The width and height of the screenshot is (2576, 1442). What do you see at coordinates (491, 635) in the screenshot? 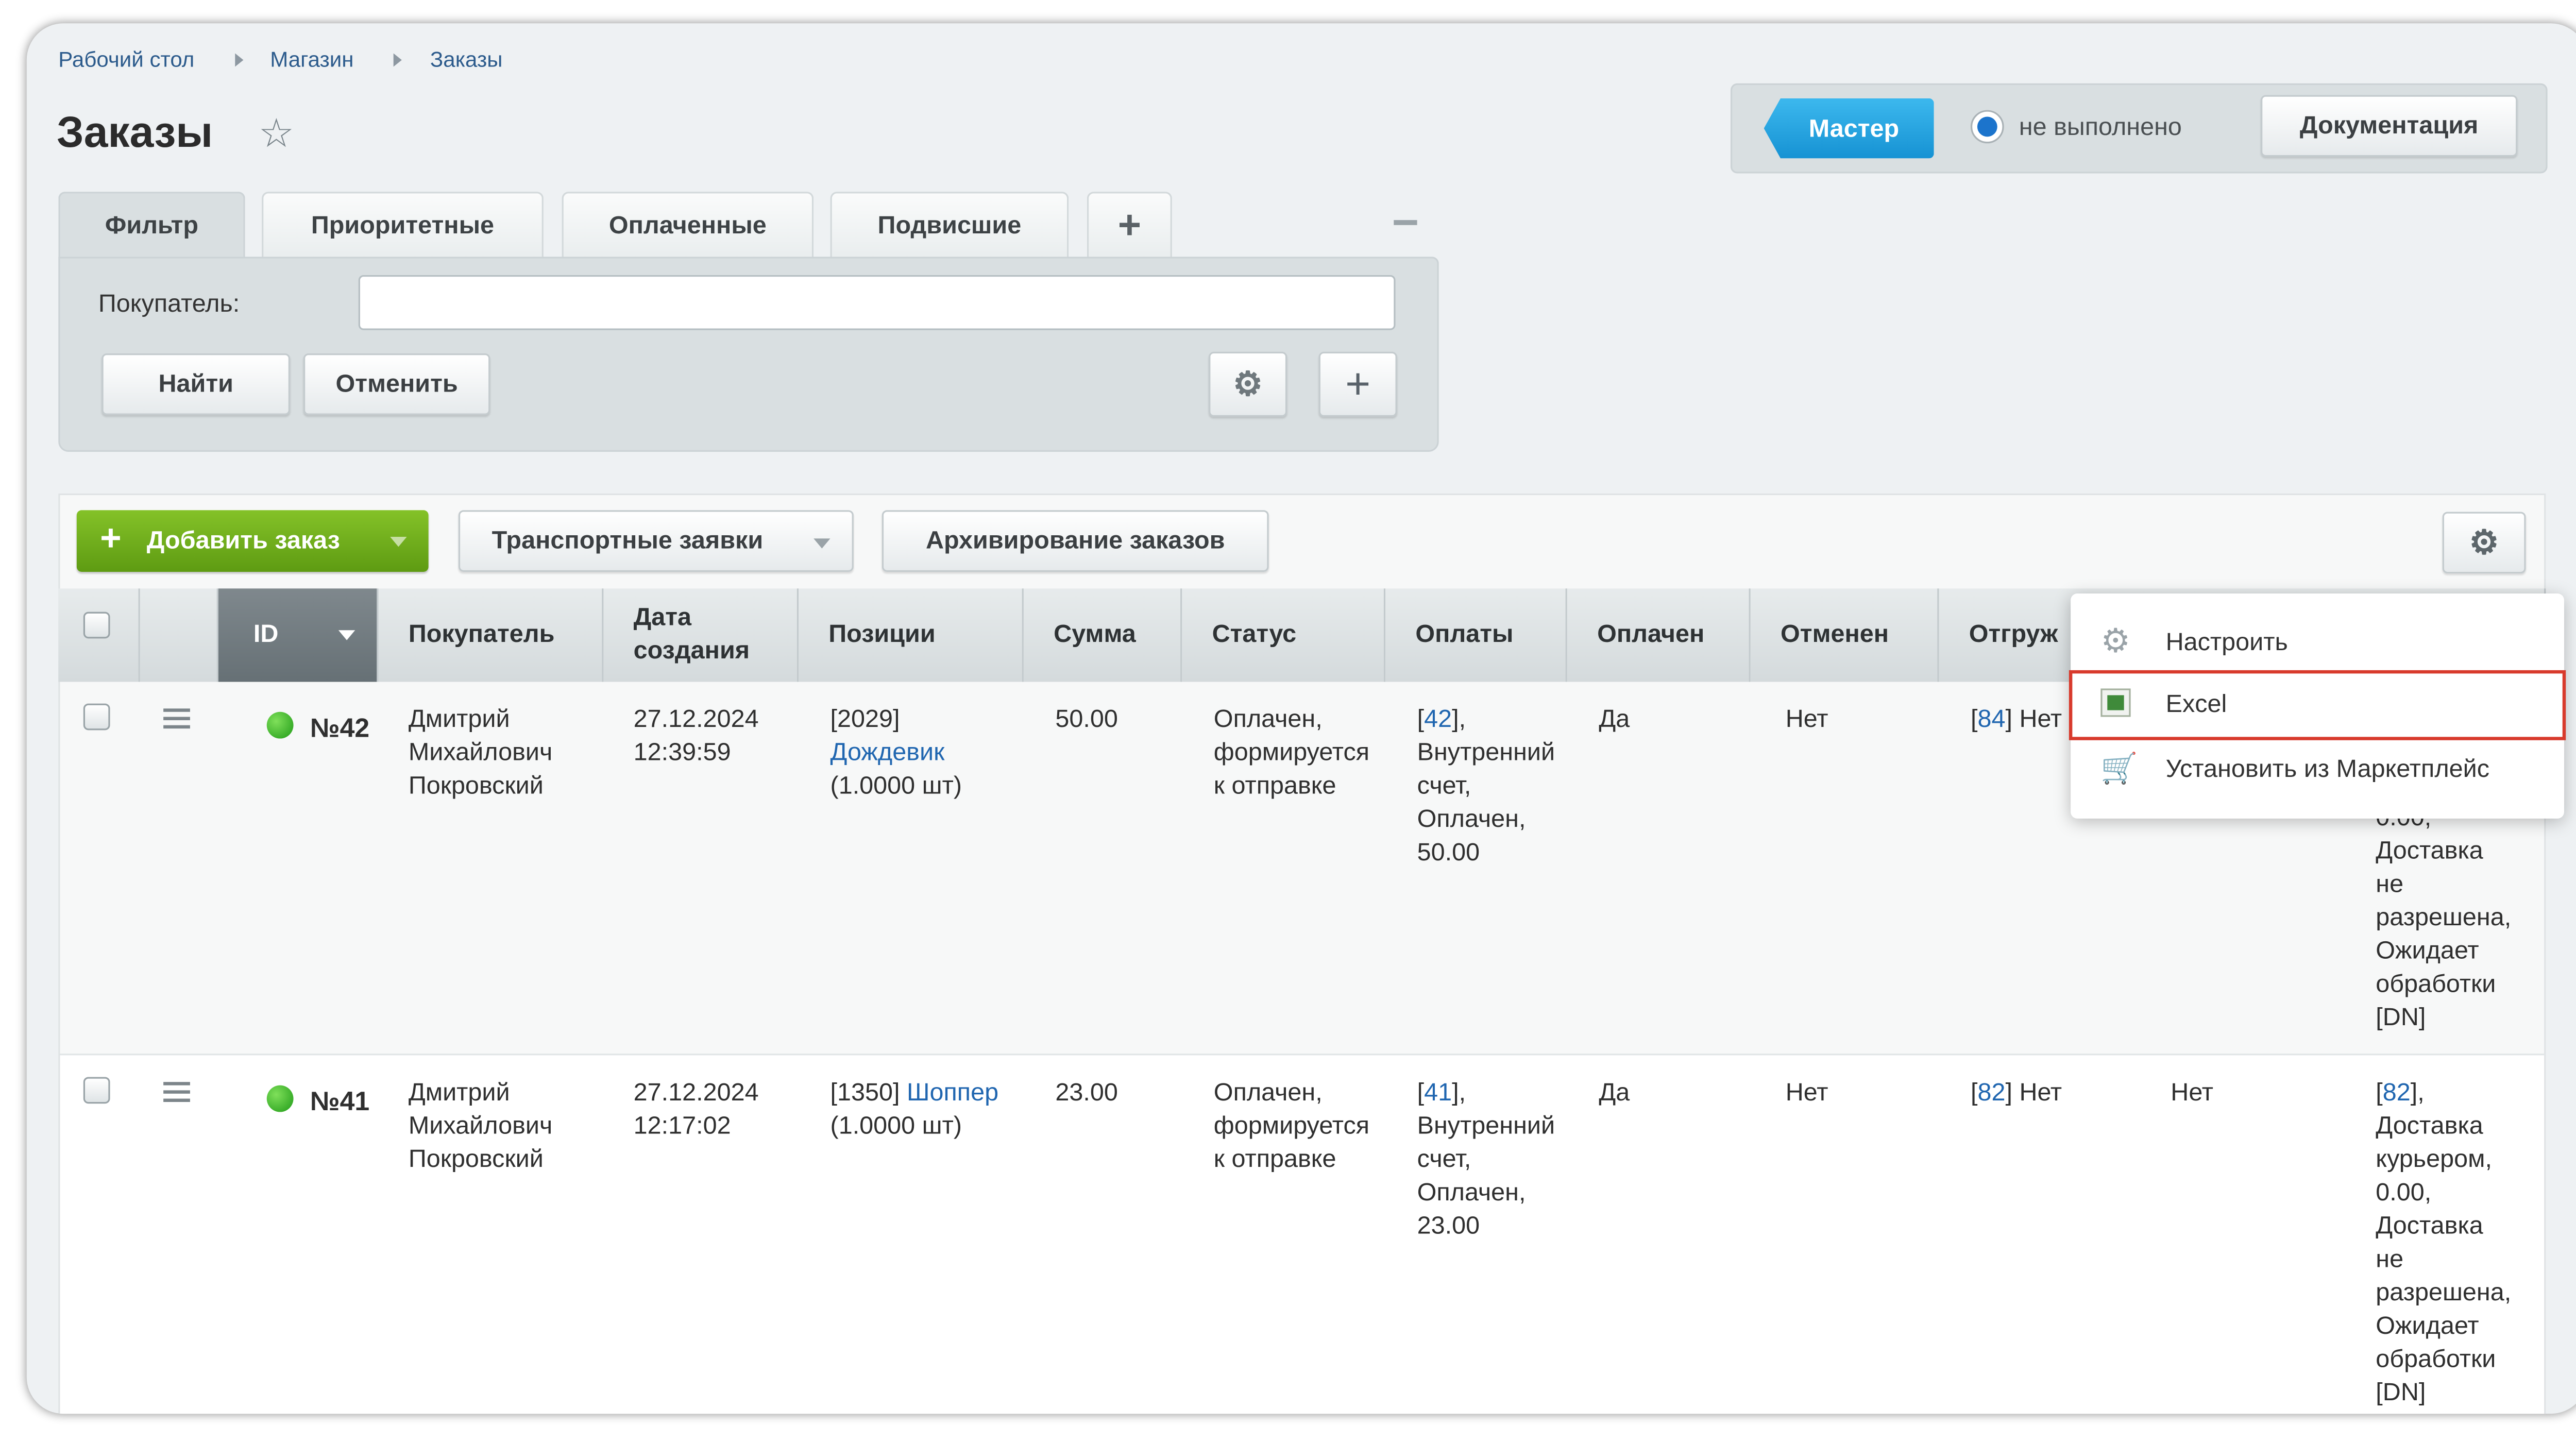
I see `header-buyer: Покупатель` at bounding box center [491, 635].